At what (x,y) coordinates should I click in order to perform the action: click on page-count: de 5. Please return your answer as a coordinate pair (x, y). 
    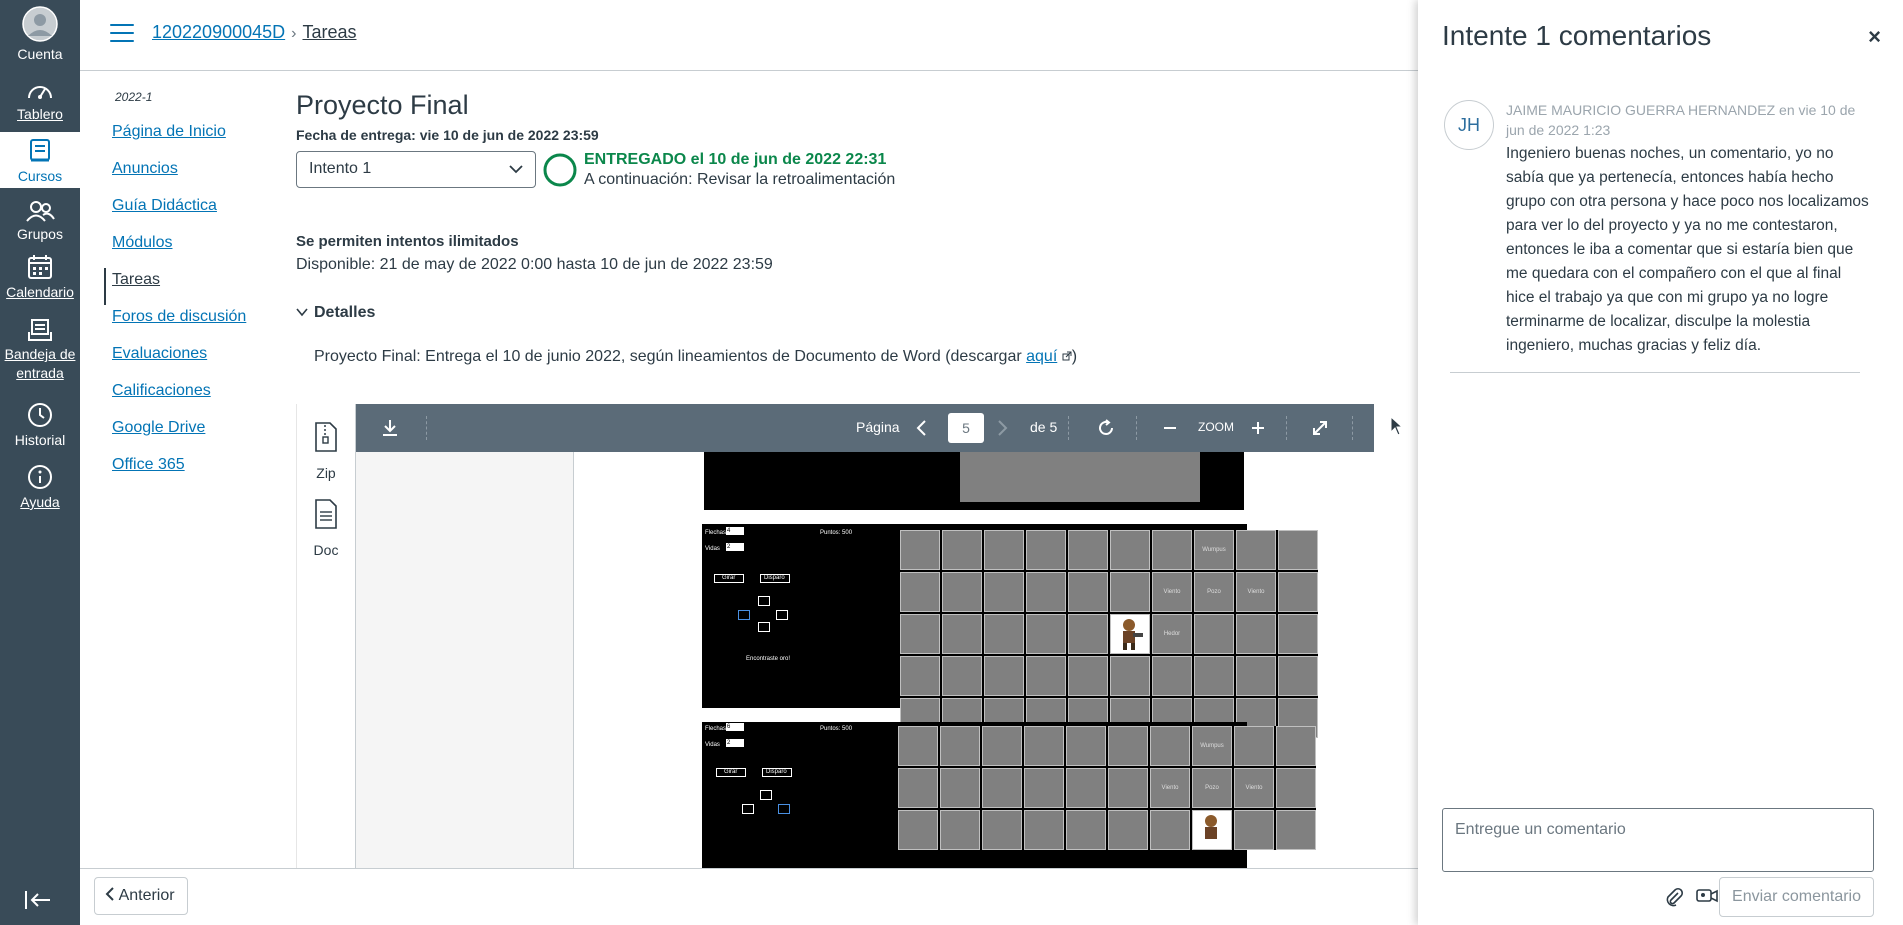
    Looking at the image, I should click on (1044, 427).